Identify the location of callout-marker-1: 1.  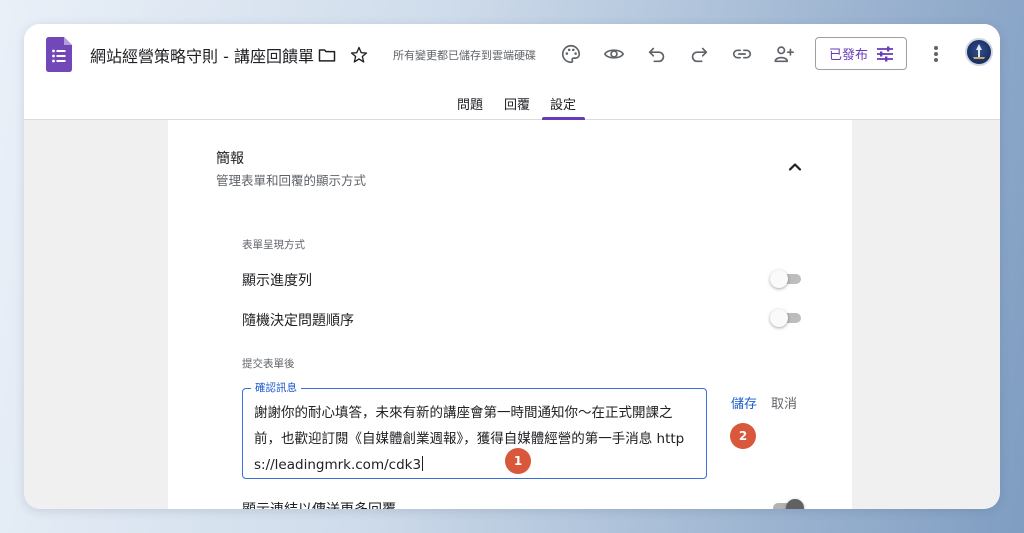
(518, 461).